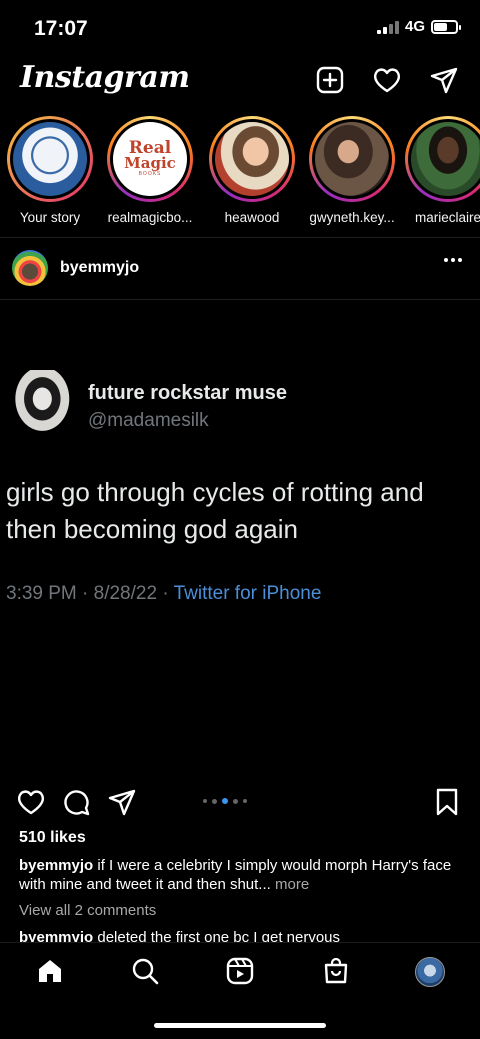 The width and height of the screenshot is (480, 1039). I want to click on like-heart-icon, so click(31, 804).